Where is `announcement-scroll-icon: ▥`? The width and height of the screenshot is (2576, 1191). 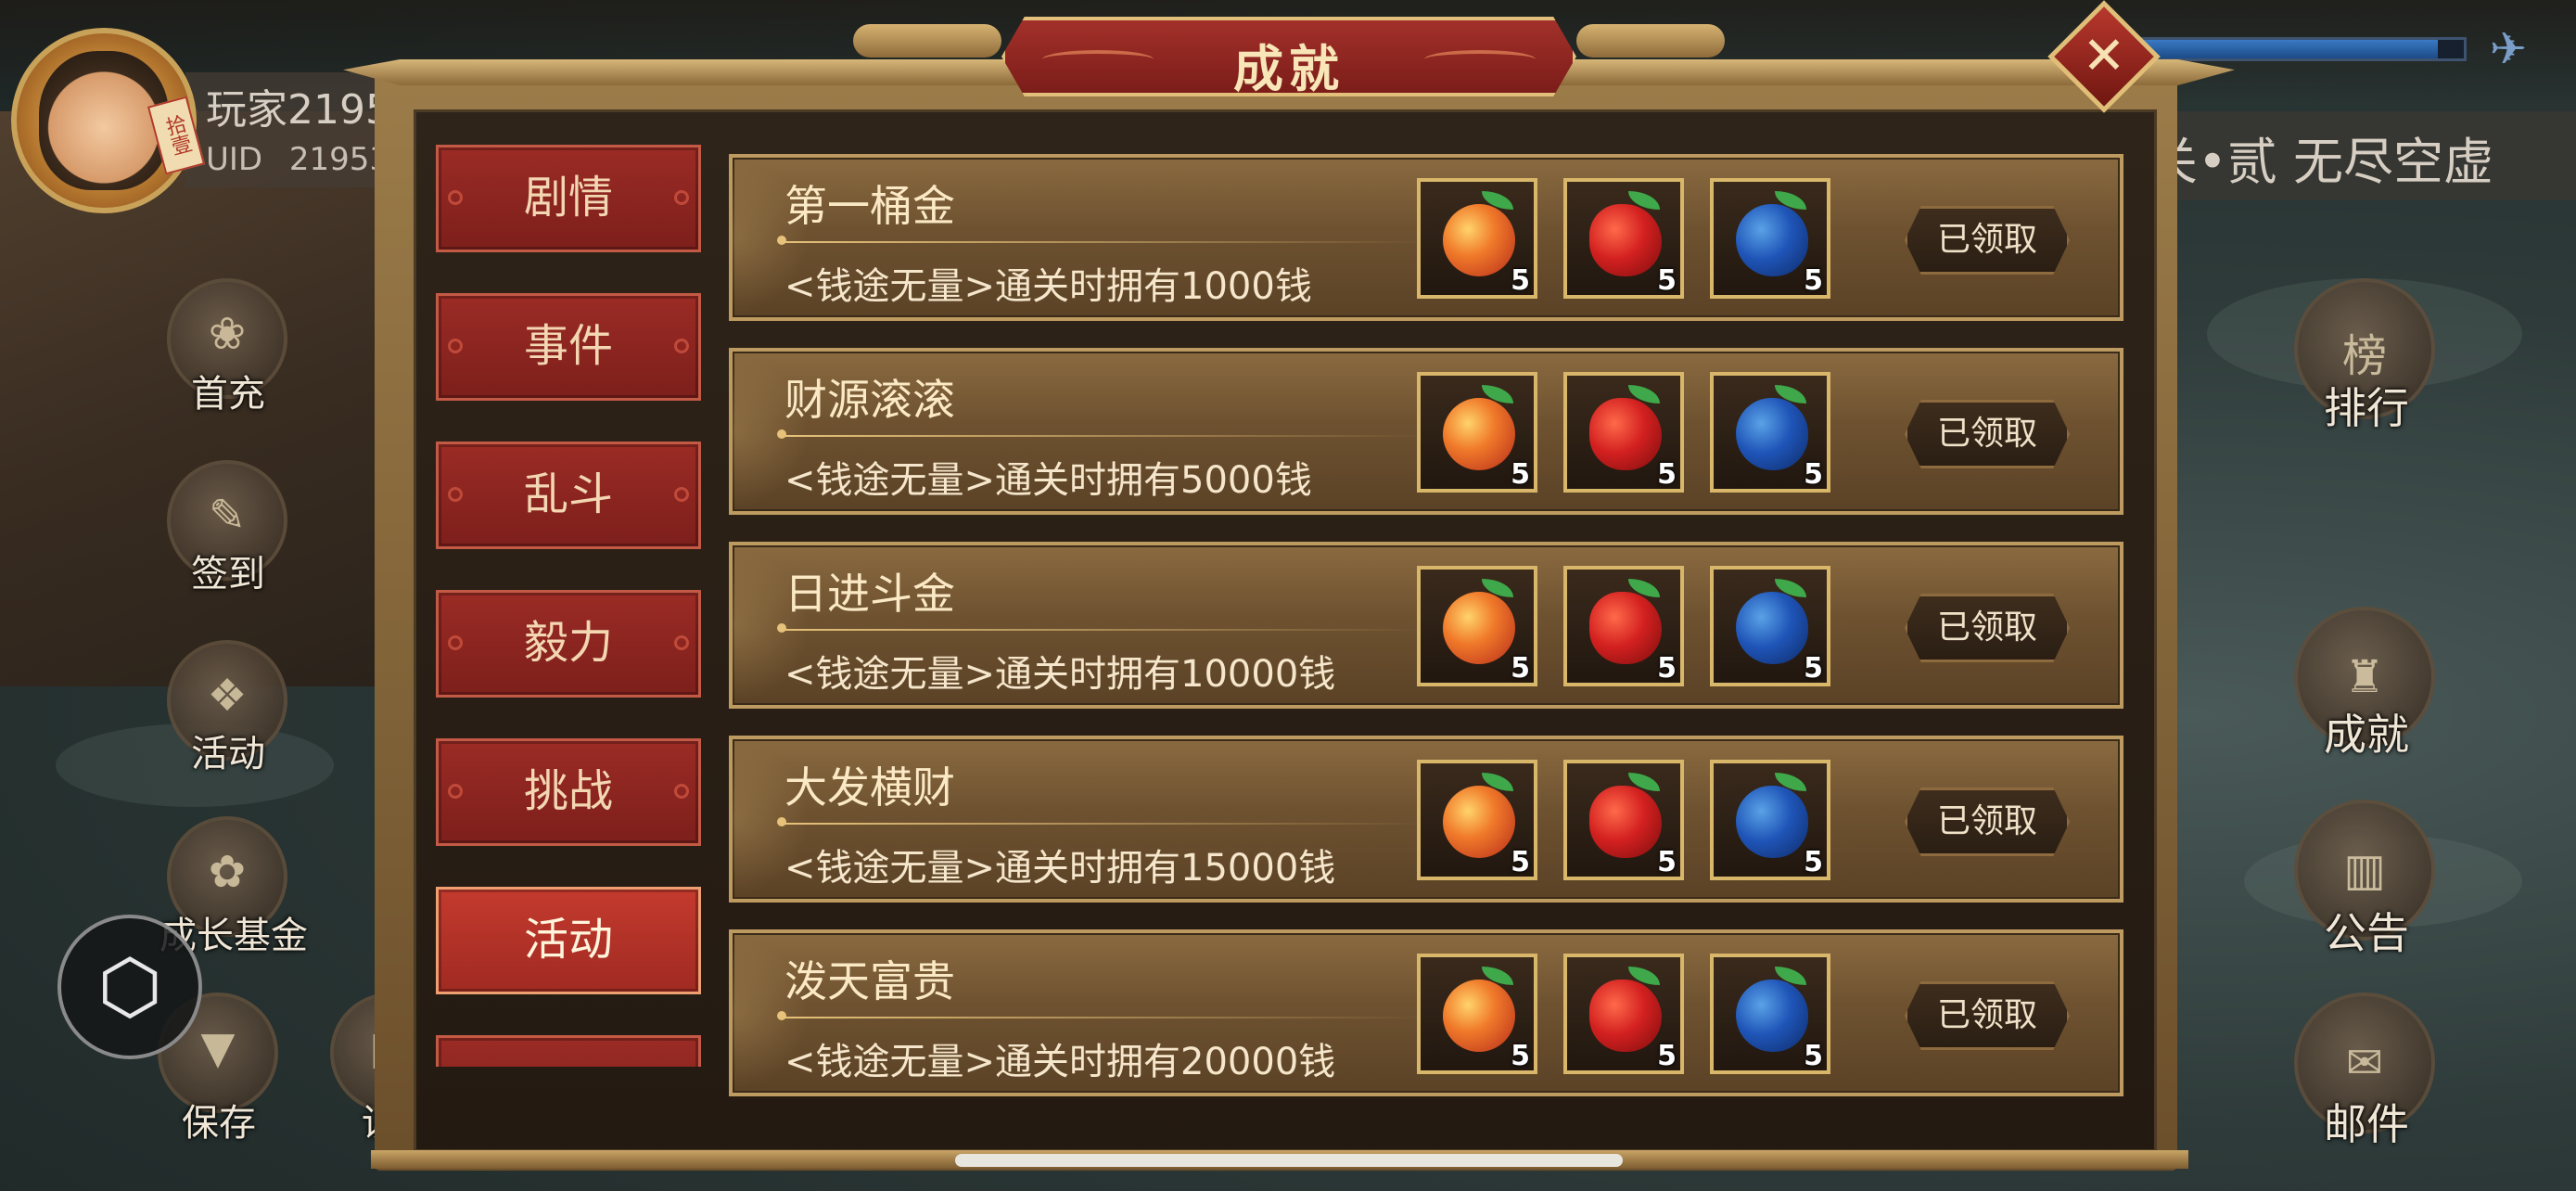 announcement-scroll-icon: ▥ is located at coordinates (2365, 870).